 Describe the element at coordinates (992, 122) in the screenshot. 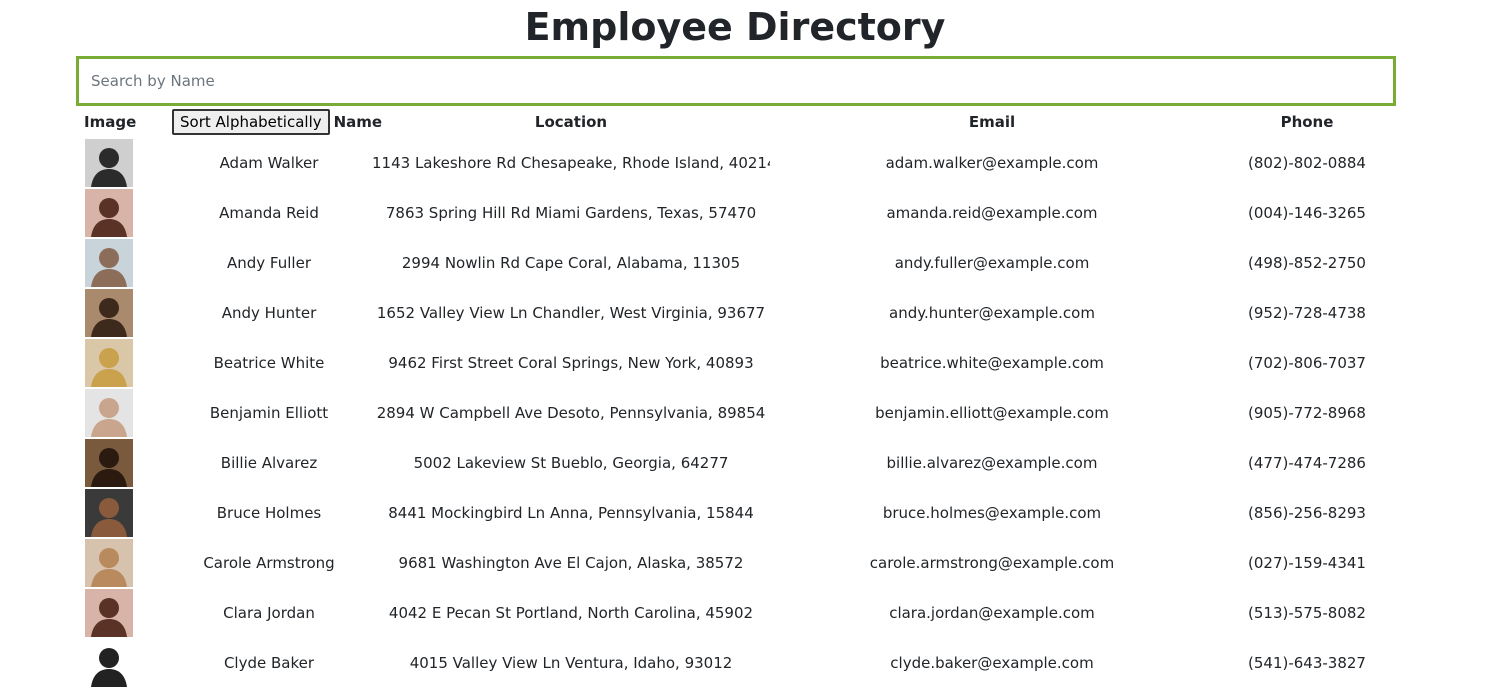

I see `header-email: Email` at that location.